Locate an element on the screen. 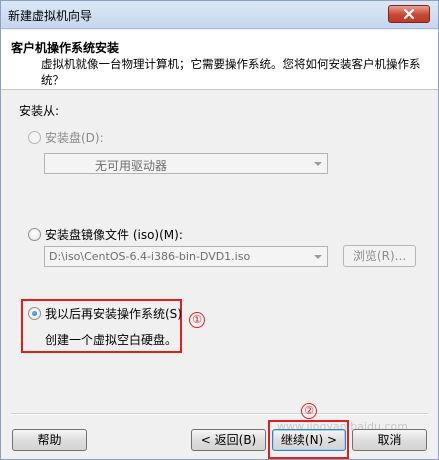 This screenshot has width=439, height=460. header-title: 客户机操作系统安装 is located at coordinates (65, 48).